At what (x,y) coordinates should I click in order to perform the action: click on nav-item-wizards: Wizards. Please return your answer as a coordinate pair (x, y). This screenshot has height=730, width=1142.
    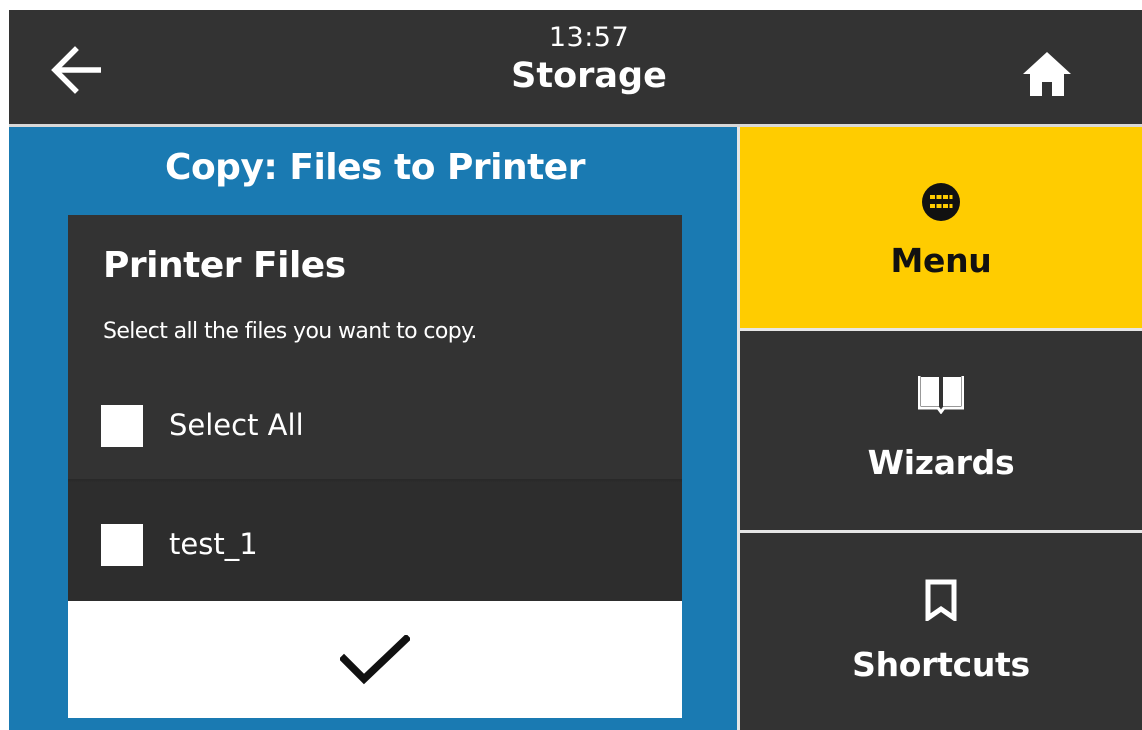
    Looking at the image, I should click on (941, 430).